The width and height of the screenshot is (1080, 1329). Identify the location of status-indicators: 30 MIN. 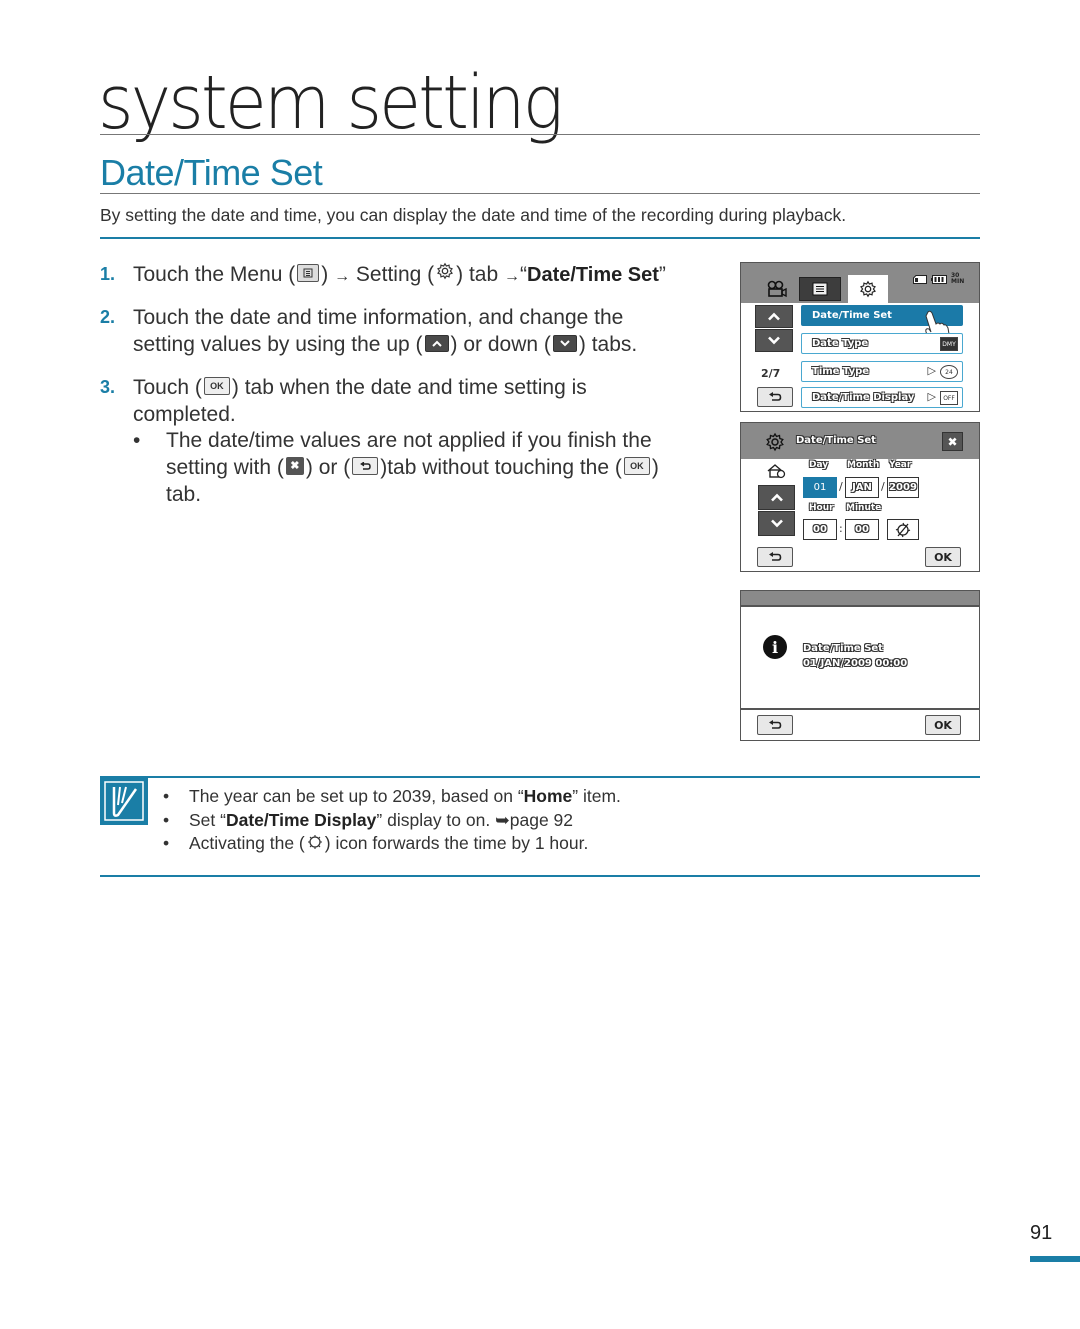
(939, 278).